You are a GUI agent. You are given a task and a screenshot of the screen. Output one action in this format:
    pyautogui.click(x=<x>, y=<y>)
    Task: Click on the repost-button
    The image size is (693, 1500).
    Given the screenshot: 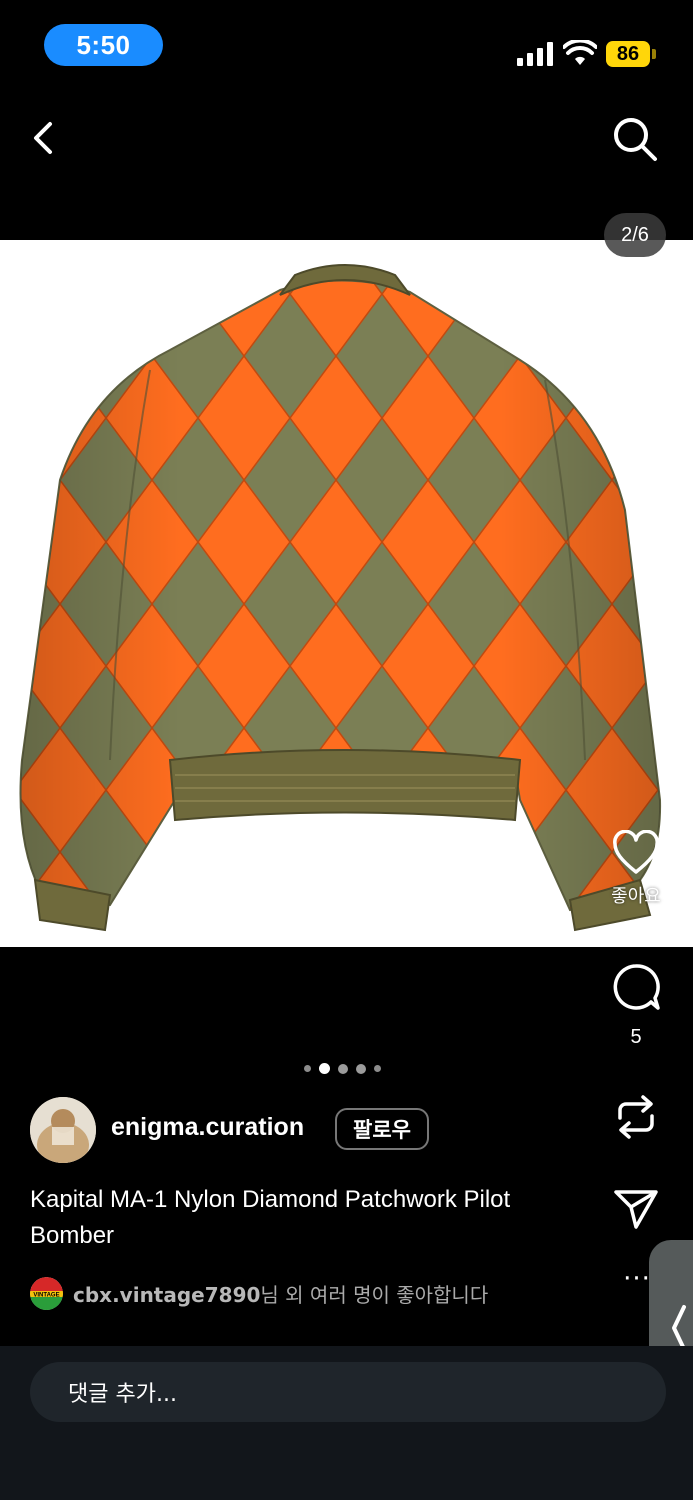 What is the action you would take?
    pyautogui.click(x=636, y=1117)
    